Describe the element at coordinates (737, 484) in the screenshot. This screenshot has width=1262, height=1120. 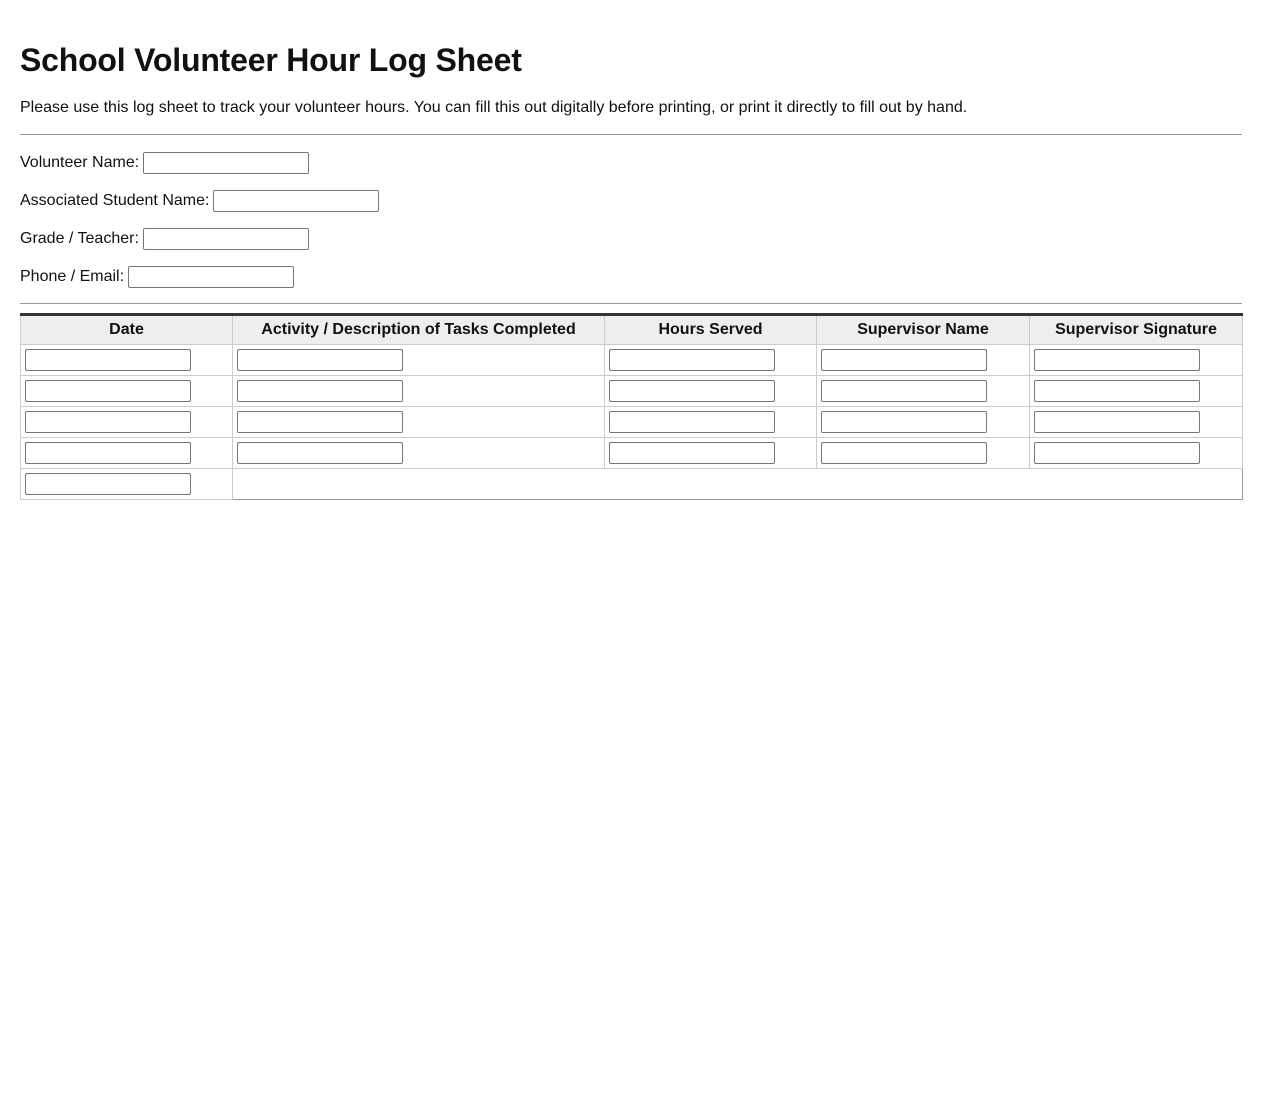
I see `empty-row-span` at that location.